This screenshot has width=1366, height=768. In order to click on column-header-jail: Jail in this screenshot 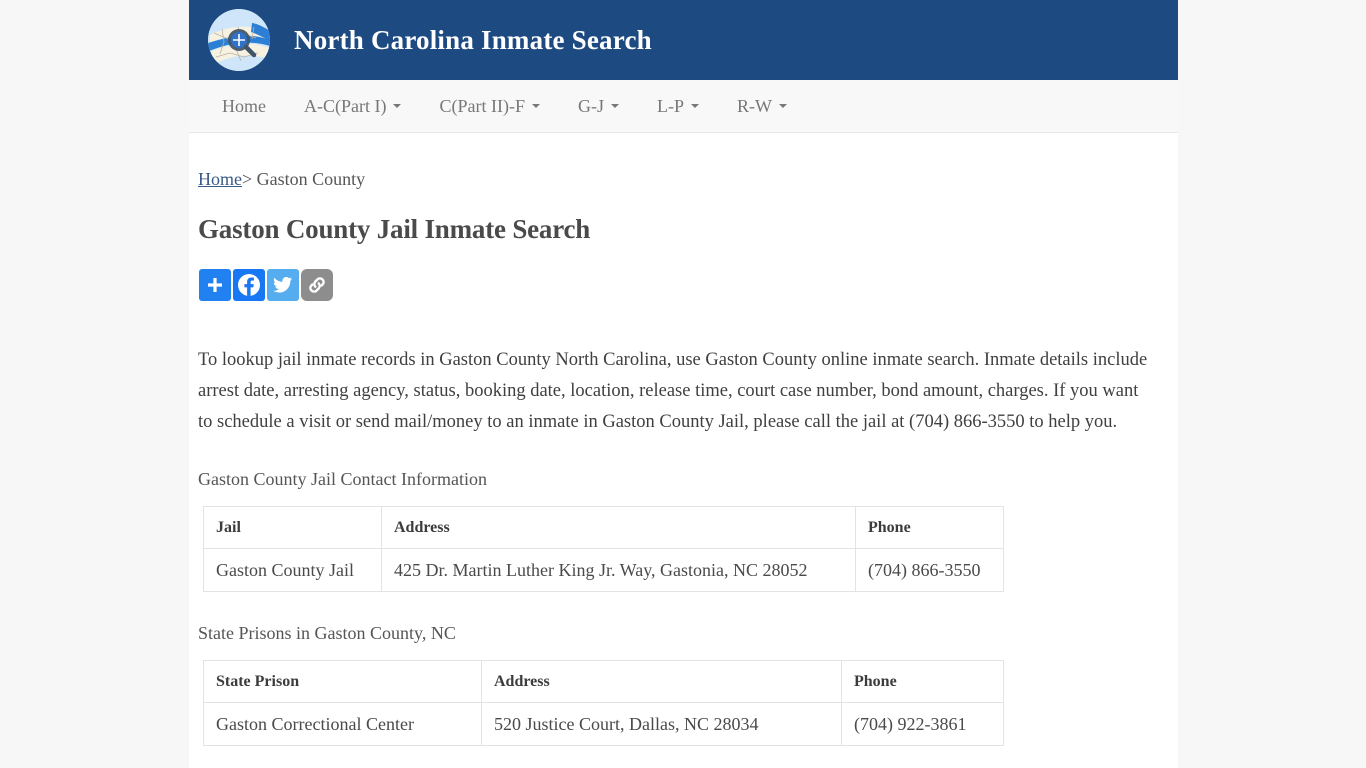, I will do `click(292, 527)`.